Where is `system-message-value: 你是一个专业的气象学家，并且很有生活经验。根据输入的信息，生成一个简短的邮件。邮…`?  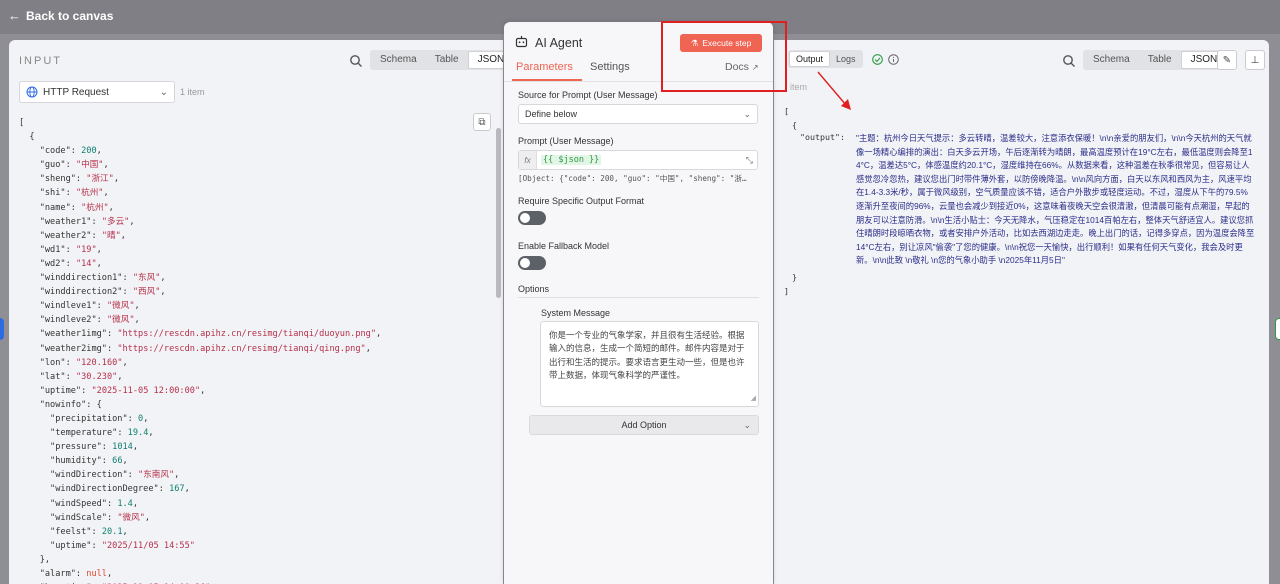
system-message-value: 你是一个专业的气象学家，并且很有生活经验。根据输入的信息，生成一个简短的邮件。邮… is located at coordinates (647, 355).